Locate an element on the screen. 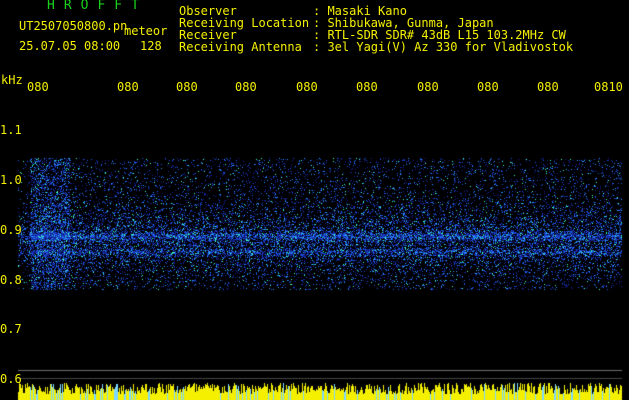  y-tick: 0.6 is located at coordinates (11, 379).